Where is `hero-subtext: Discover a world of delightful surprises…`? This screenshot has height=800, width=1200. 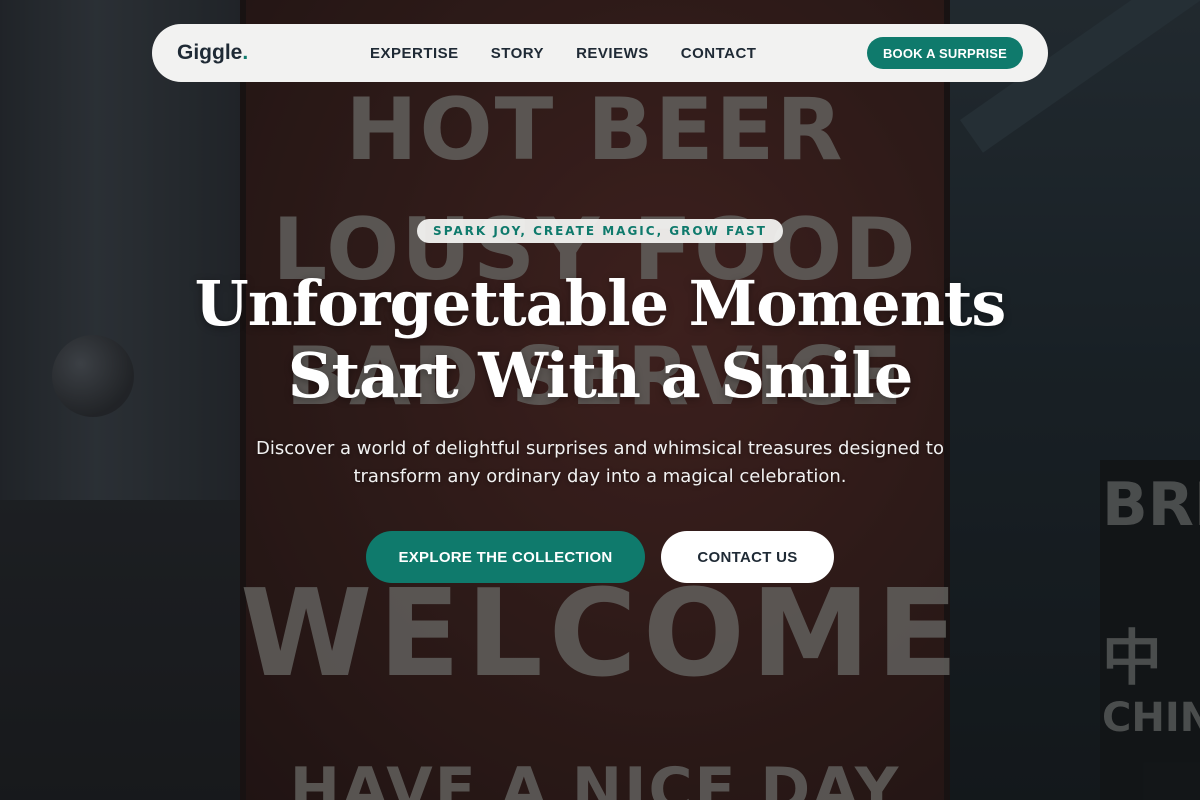
hero-subtext: Discover a world of delightful surprises… is located at coordinates (600, 462).